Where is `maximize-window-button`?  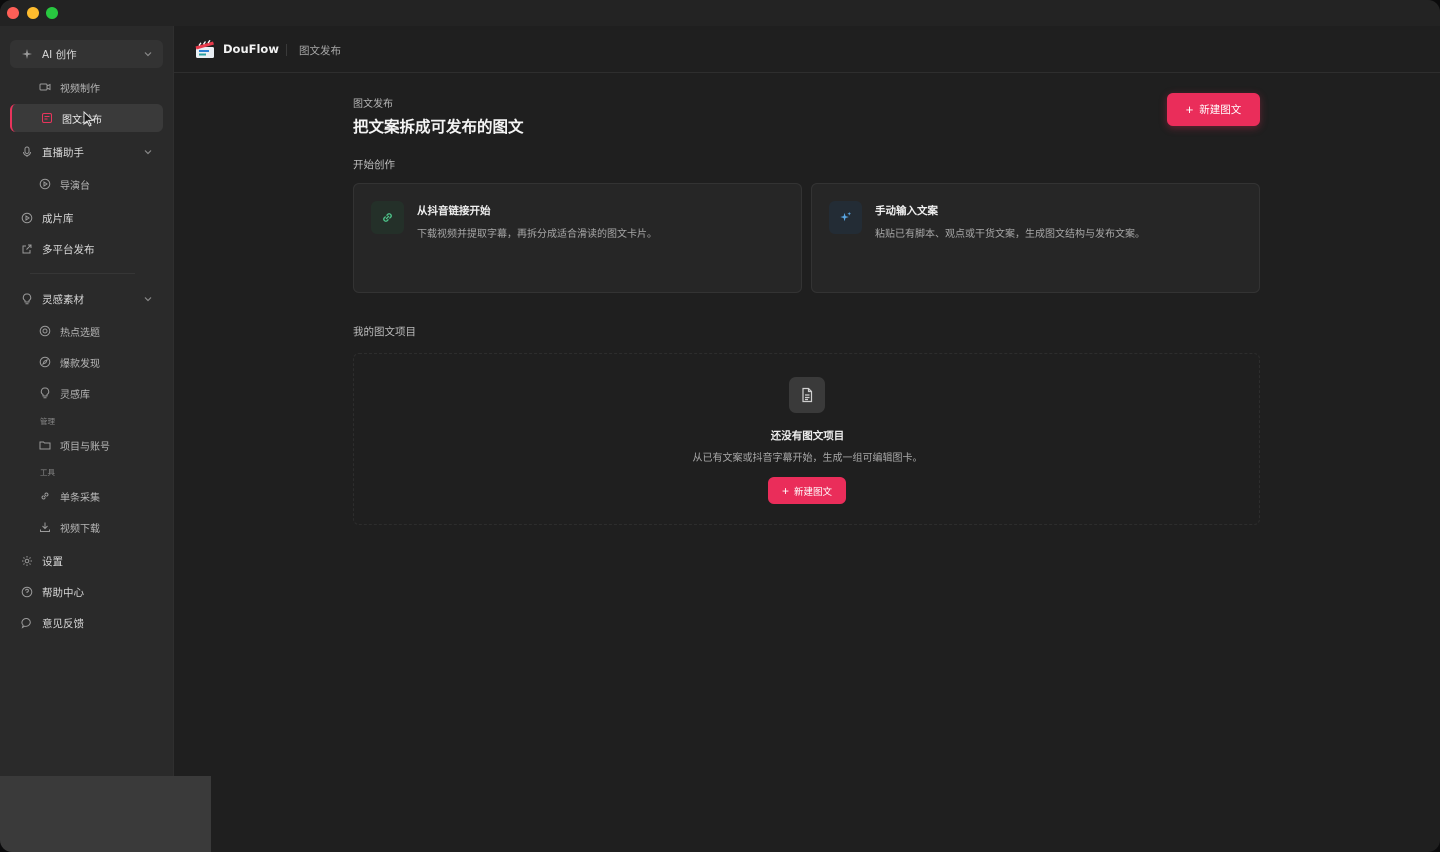 maximize-window-button is located at coordinates (52, 13).